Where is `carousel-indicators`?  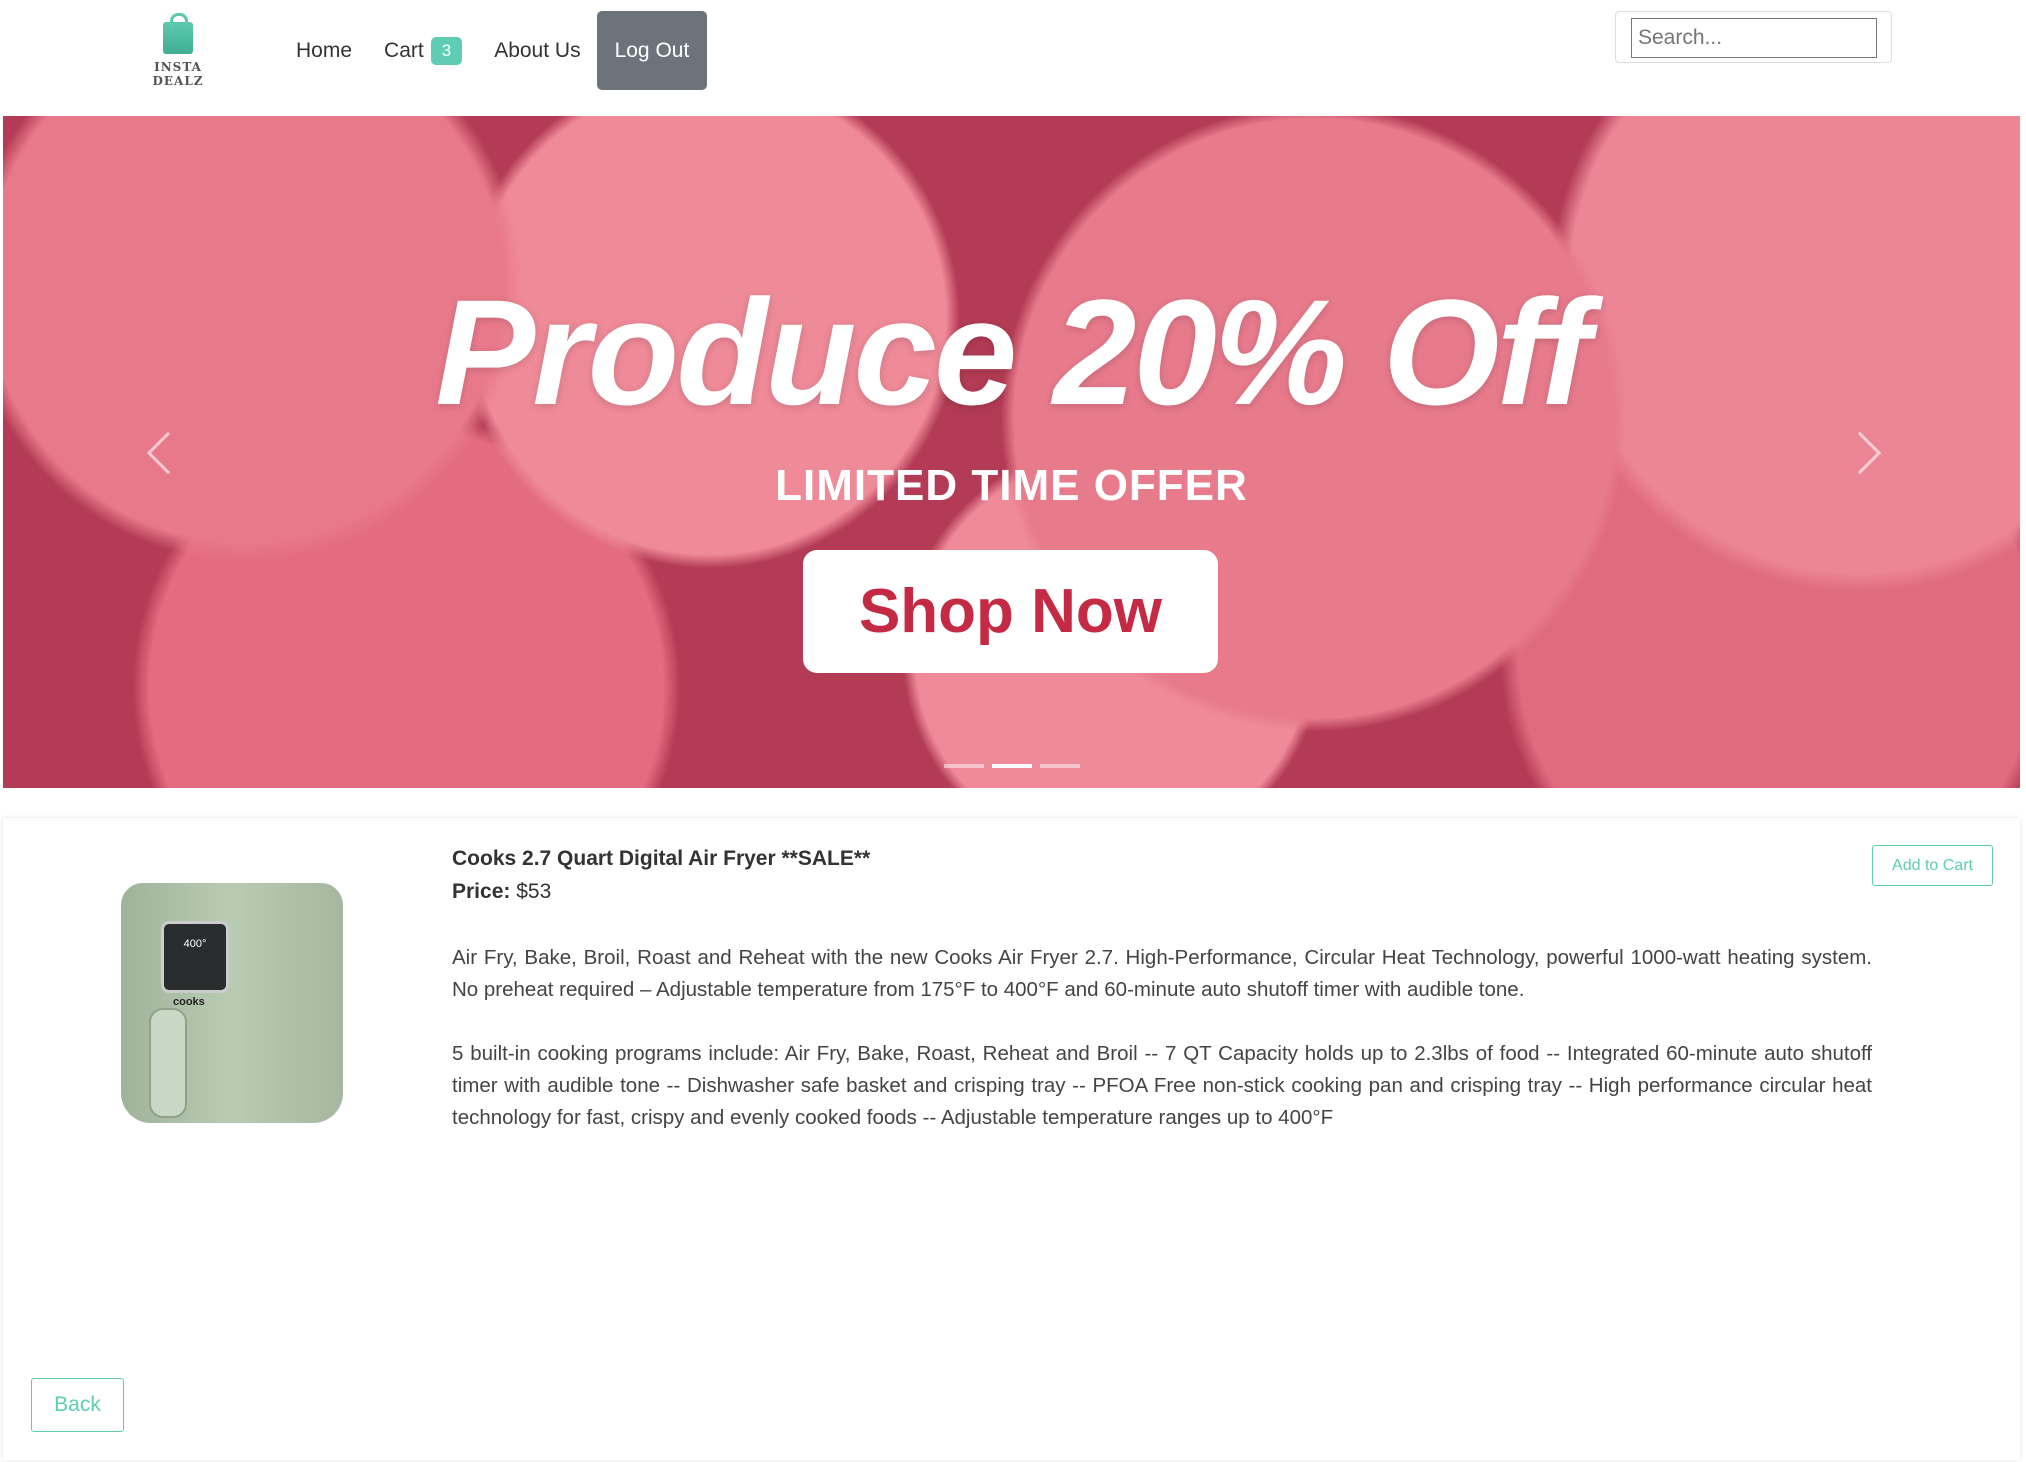
carousel-indicators is located at coordinates (1012, 766).